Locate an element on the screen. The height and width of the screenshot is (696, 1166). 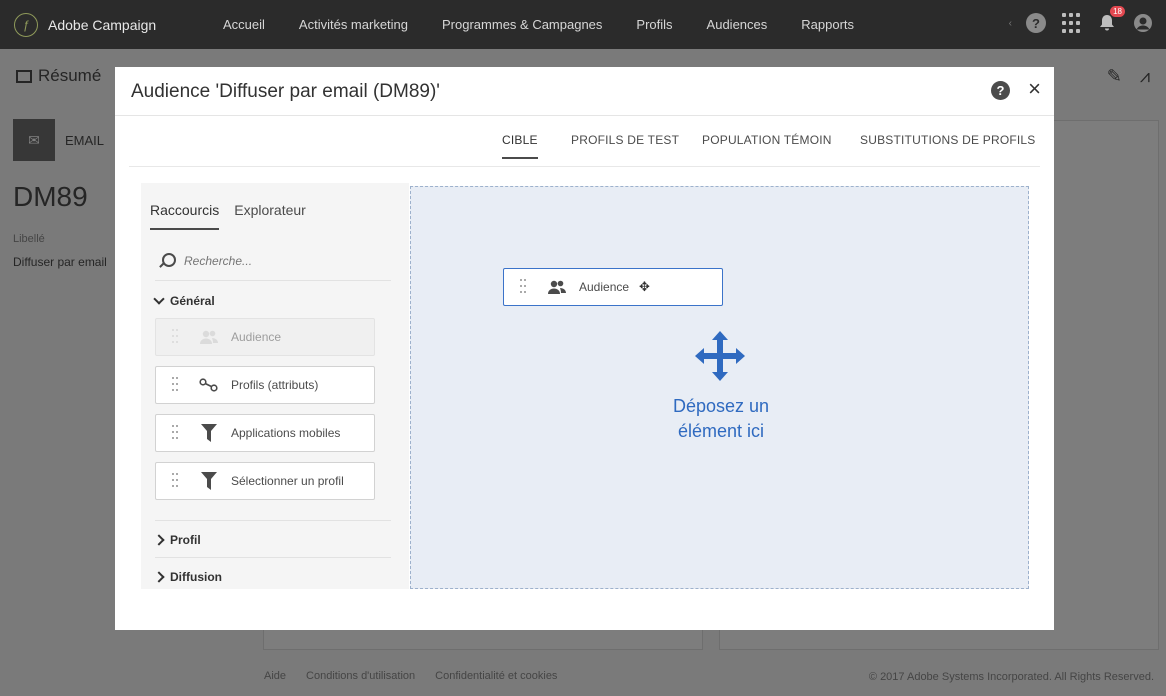
dragged-audience-item: Audience ✥ is located at coordinates (613, 287).